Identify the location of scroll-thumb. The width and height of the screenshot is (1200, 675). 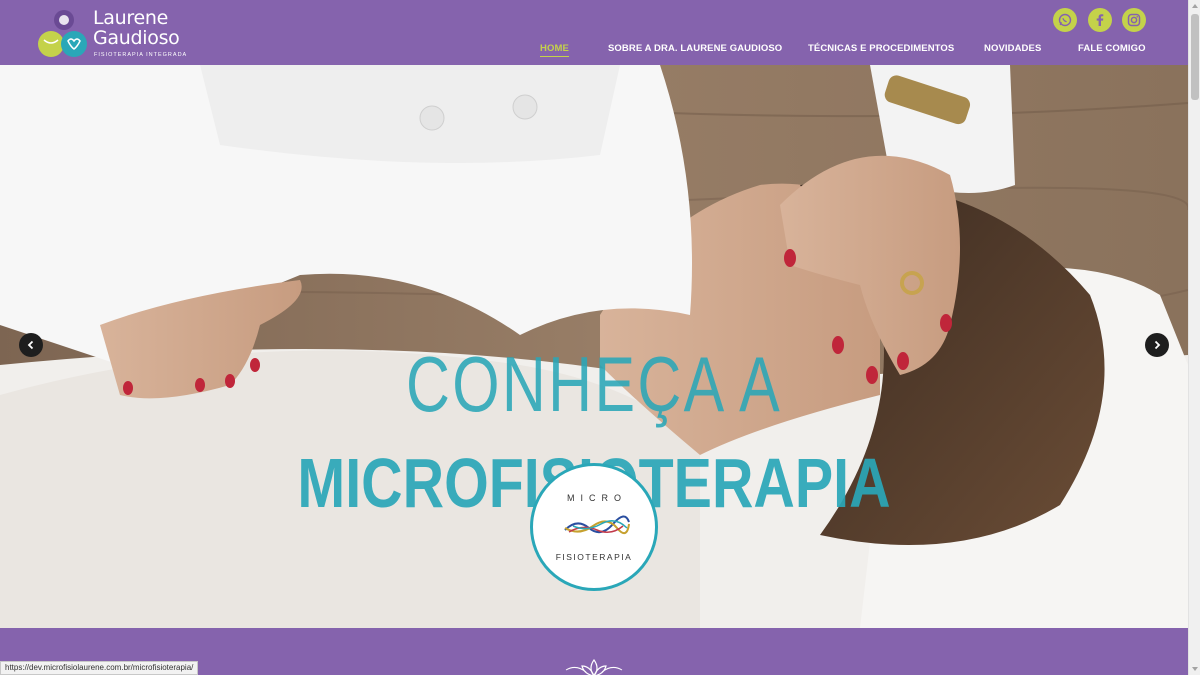
(1195, 57).